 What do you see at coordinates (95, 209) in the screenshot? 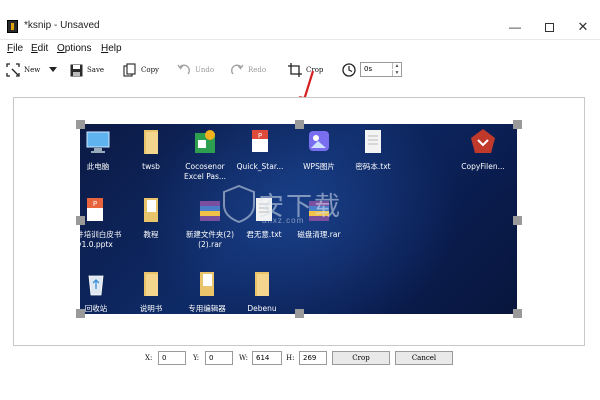
I see `pptx-icon: P` at bounding box center [95, 209].